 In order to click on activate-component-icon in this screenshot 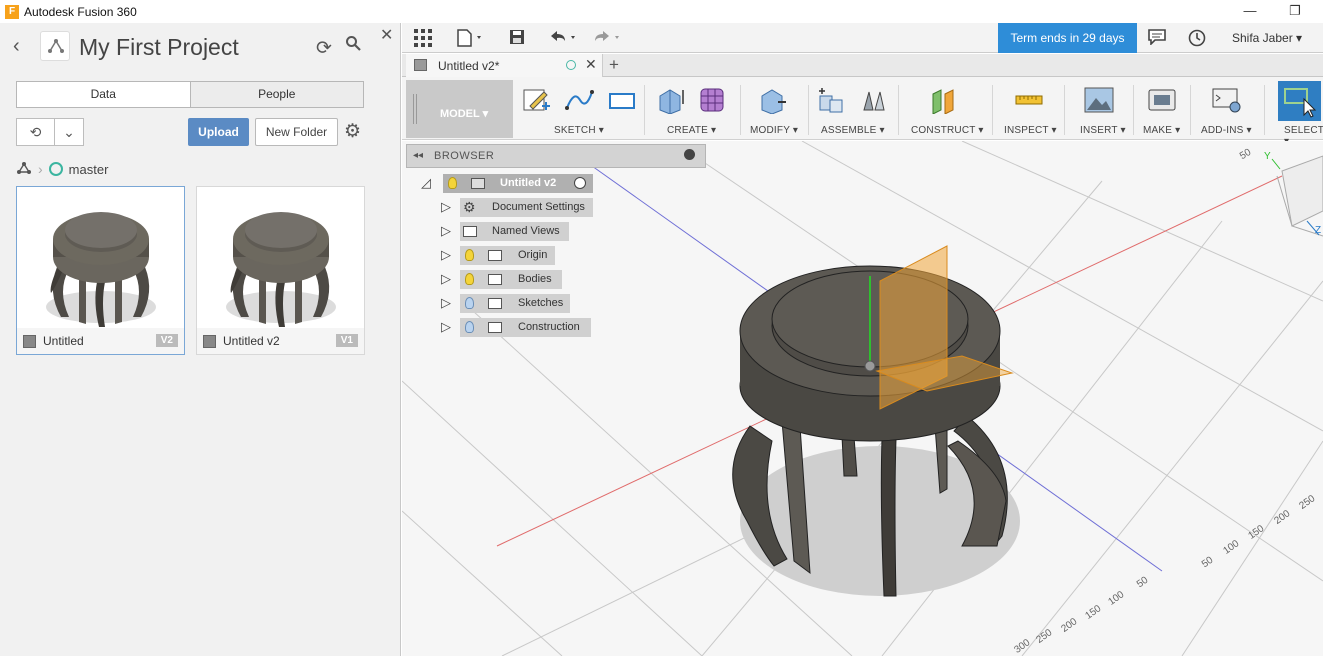, I will do `click(580, 183)`.